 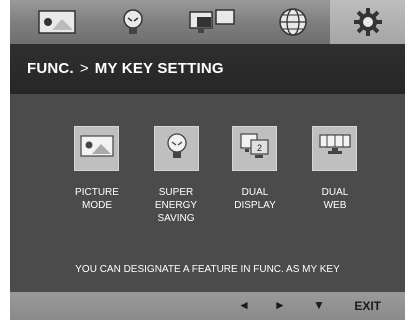 I want to click on exit-button: EXIT, so click(x=367, y=306).